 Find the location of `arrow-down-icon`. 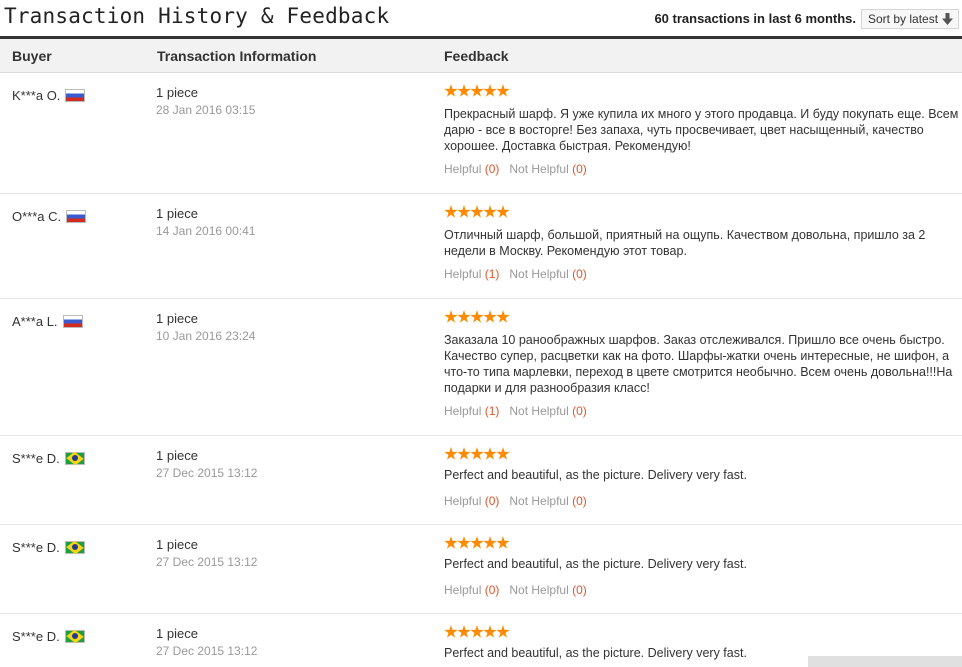

arrow-down-icon is located at coordinates (947, 19).